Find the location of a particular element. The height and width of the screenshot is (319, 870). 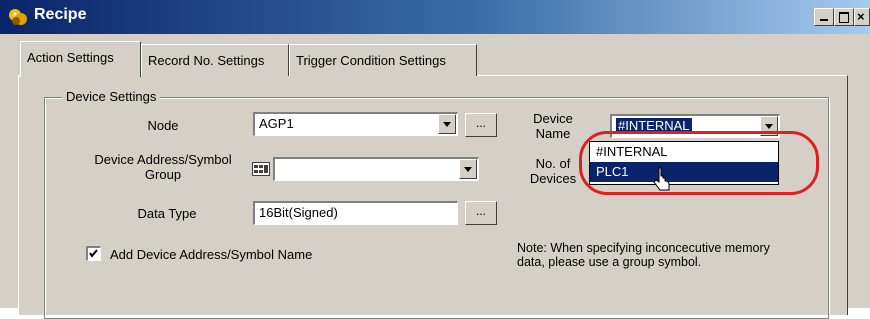

tab-record-no-settings: Record No. Settings is located at coordinates (215, 60).